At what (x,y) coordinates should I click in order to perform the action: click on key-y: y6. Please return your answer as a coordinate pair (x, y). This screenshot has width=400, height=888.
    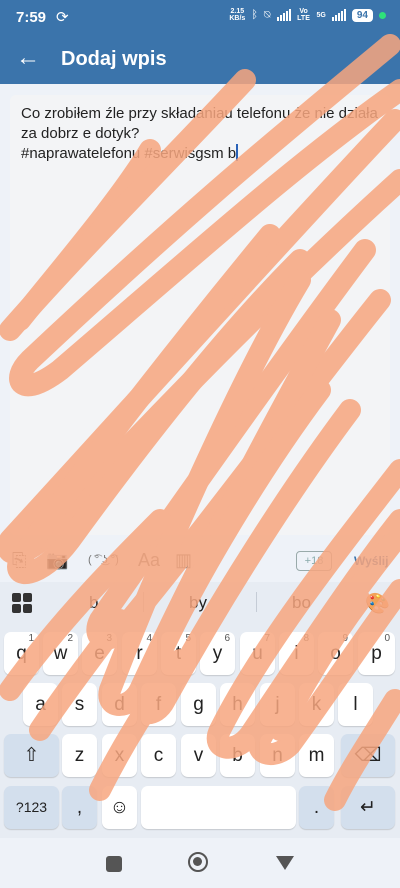
    Looking at the image, I should click on (217, 653).